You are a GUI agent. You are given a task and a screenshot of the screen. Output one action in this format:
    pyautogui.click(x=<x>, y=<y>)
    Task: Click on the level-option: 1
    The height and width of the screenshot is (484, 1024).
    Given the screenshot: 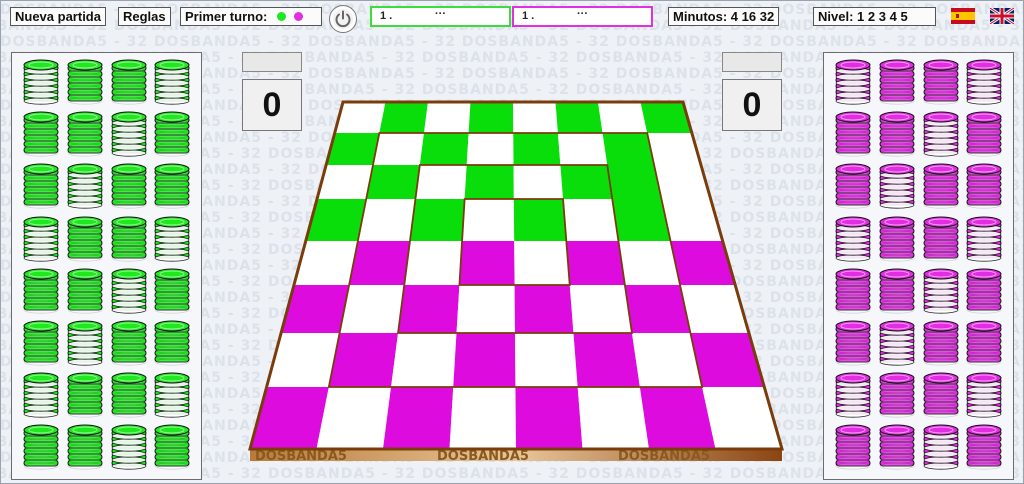 What is the action you would take?
    pyautogui.click(x=860, y=16)
    